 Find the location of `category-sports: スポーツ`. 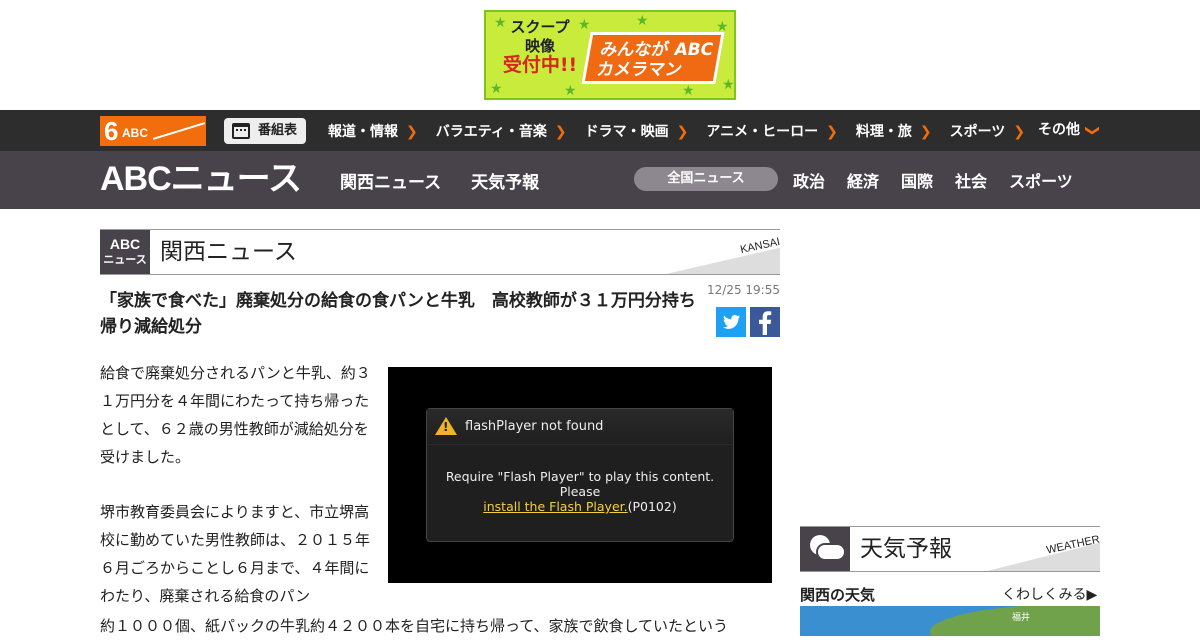

category-sports: スポーツ is located at coordinates (1041, 180).